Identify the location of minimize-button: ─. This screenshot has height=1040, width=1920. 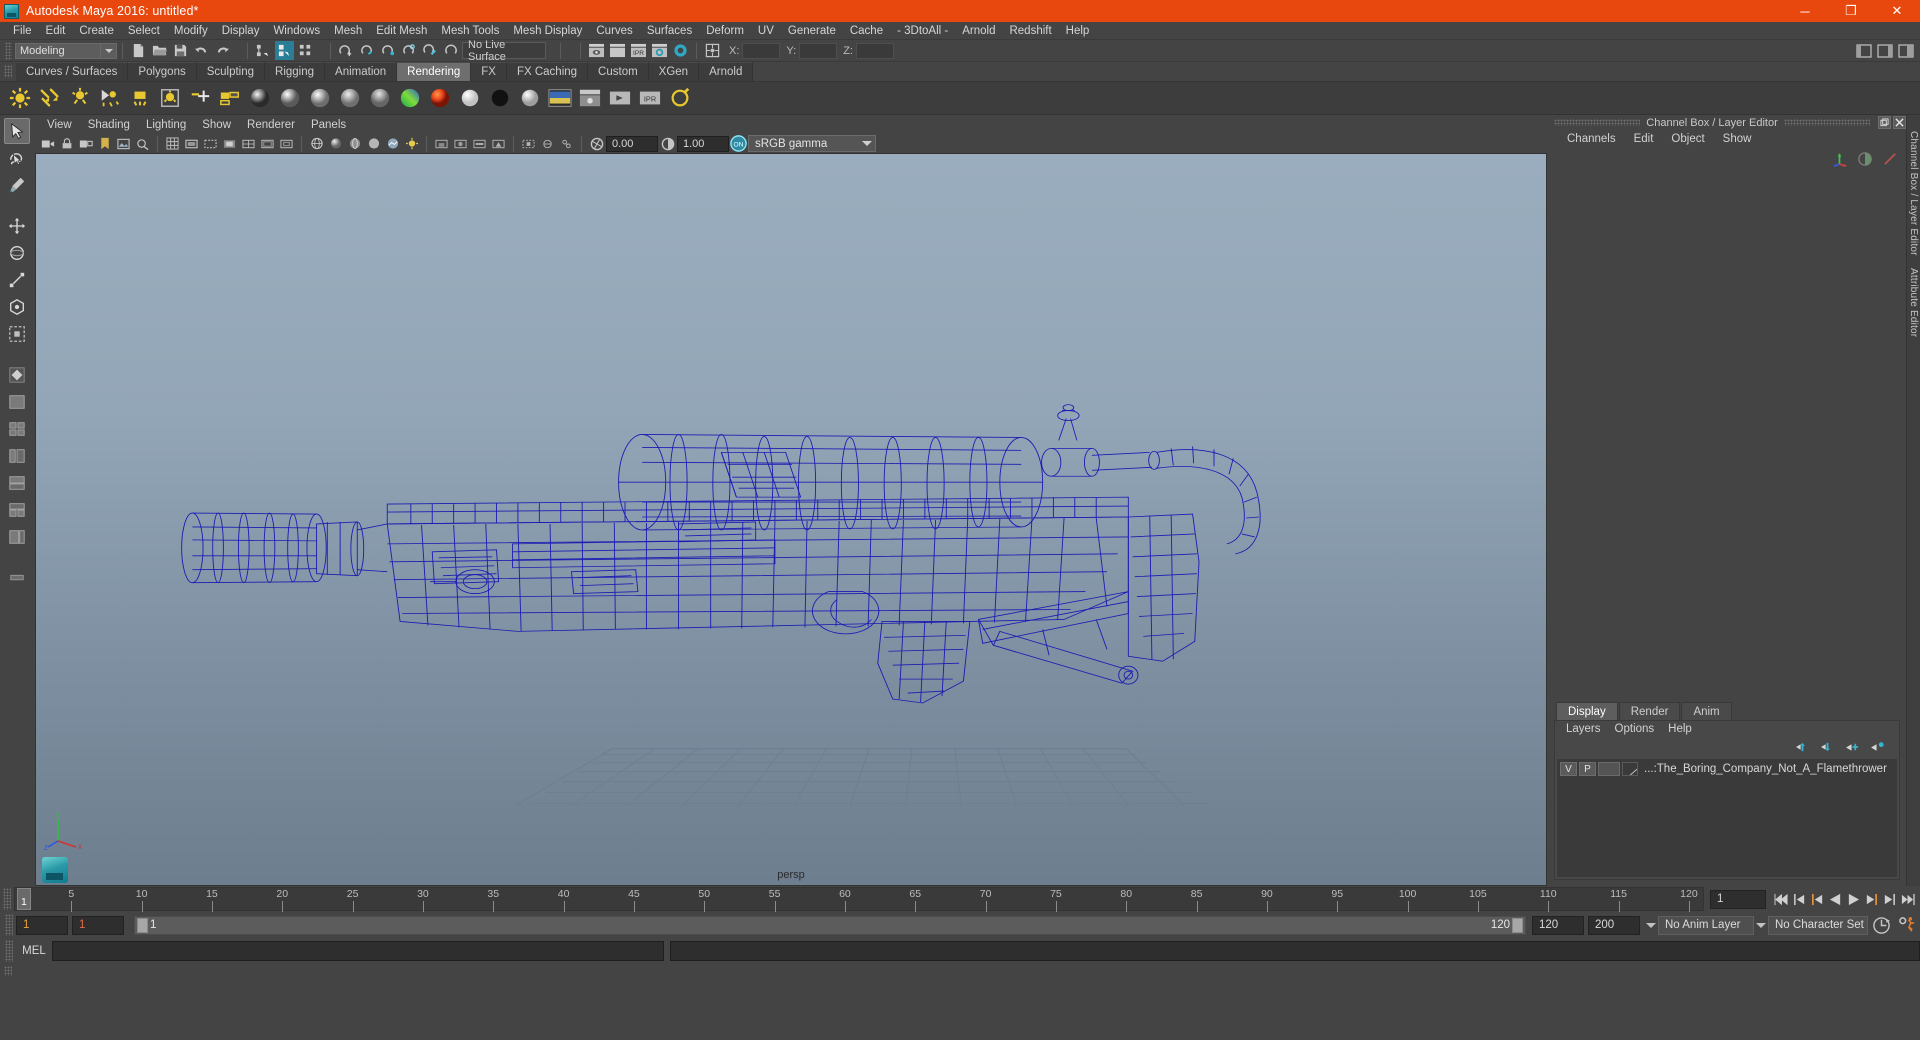
(1805, 11).